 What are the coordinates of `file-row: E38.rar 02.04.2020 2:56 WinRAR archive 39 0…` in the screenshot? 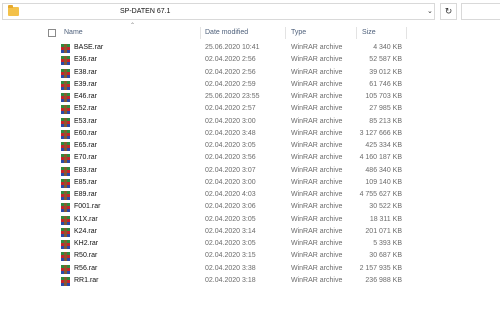 It's located at (250, 73).